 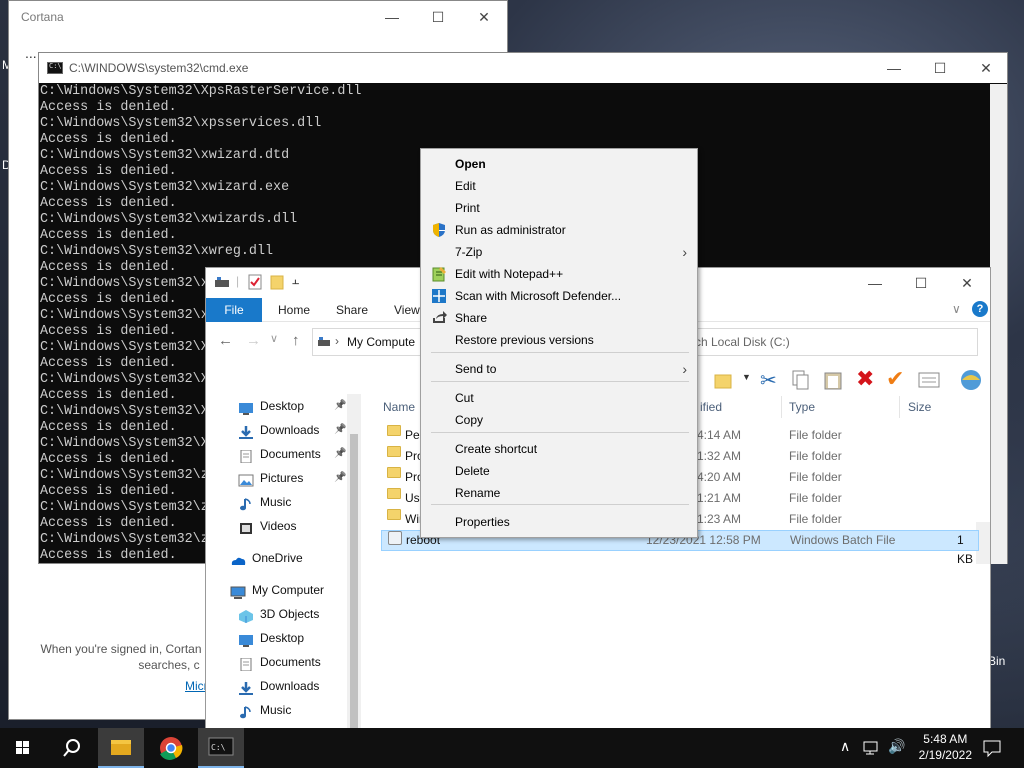 What do you see at coordinates (559, 493) in the screenshot?
I see `menu-item-rename: Rename` at bounding box center [559, 493].